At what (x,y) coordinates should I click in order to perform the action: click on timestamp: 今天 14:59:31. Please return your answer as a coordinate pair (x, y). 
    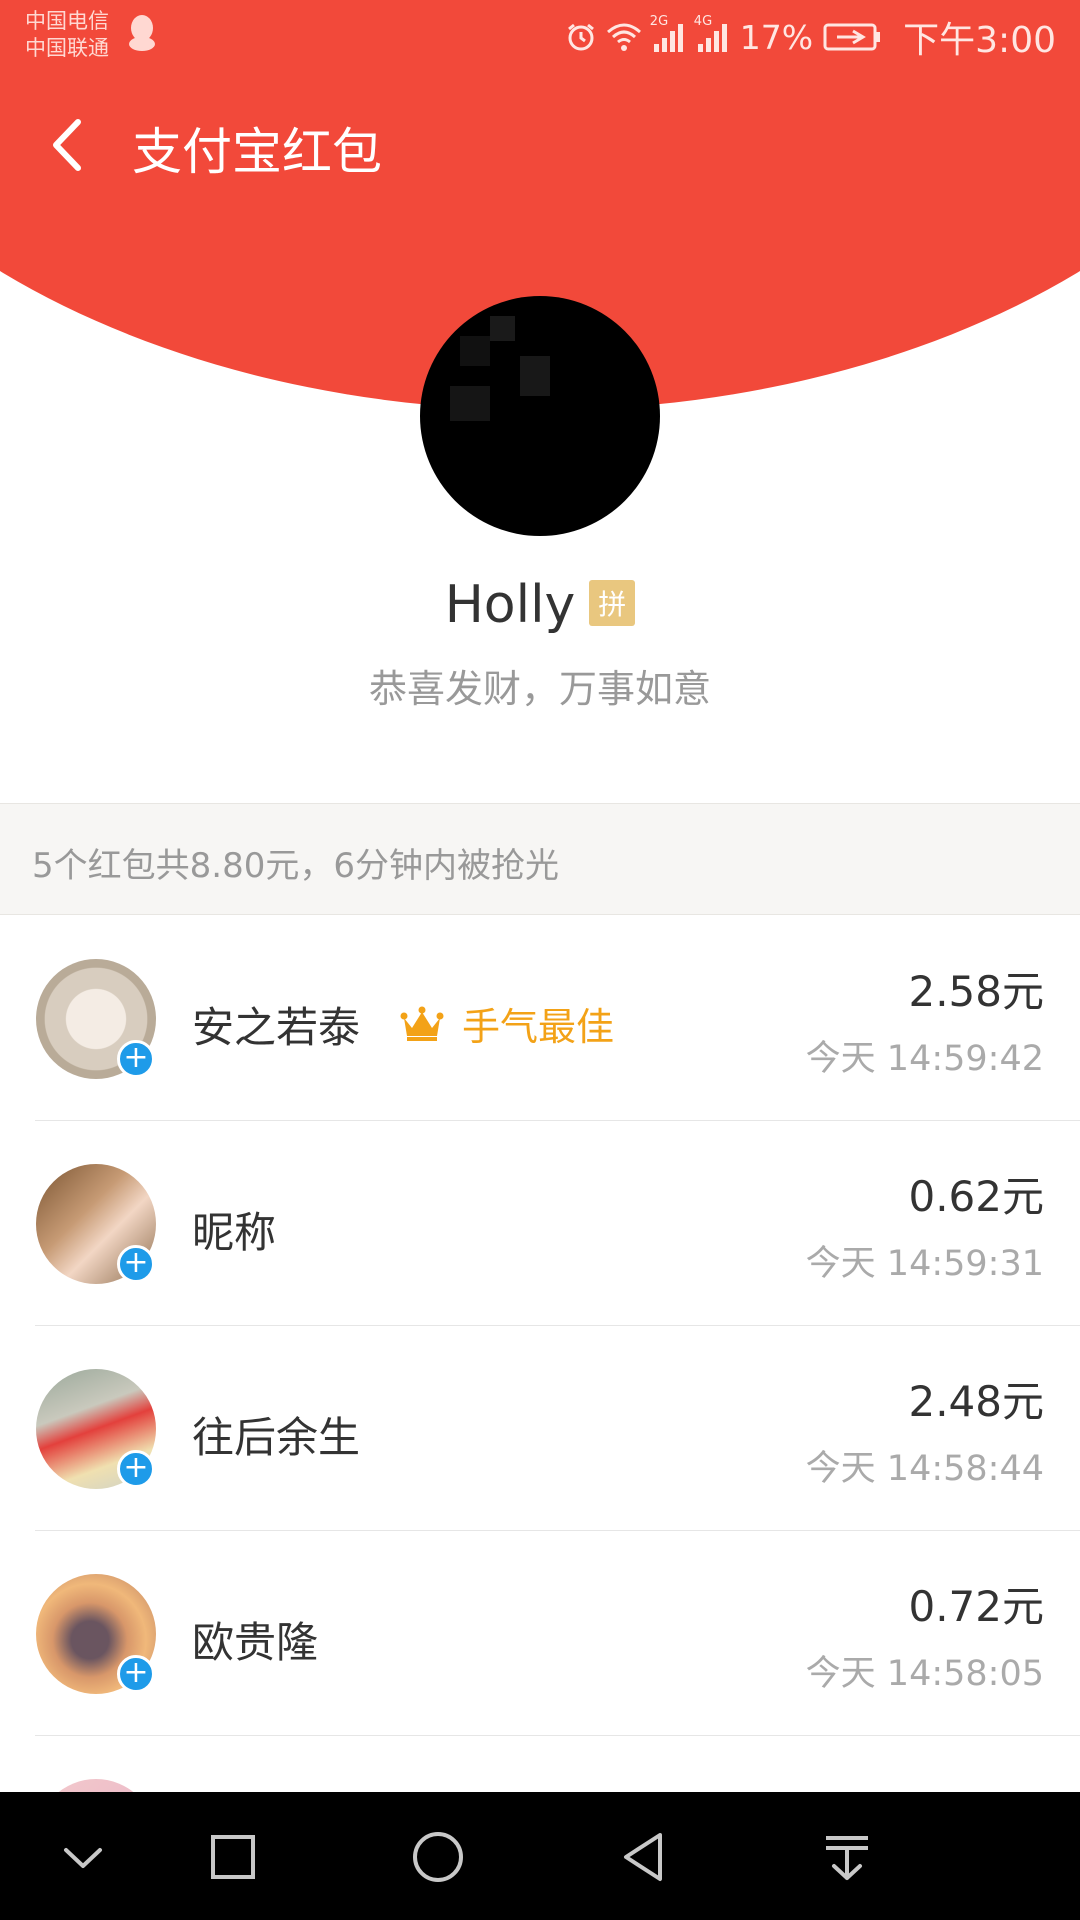
    Looking at the image, I should click on (924, 1264).